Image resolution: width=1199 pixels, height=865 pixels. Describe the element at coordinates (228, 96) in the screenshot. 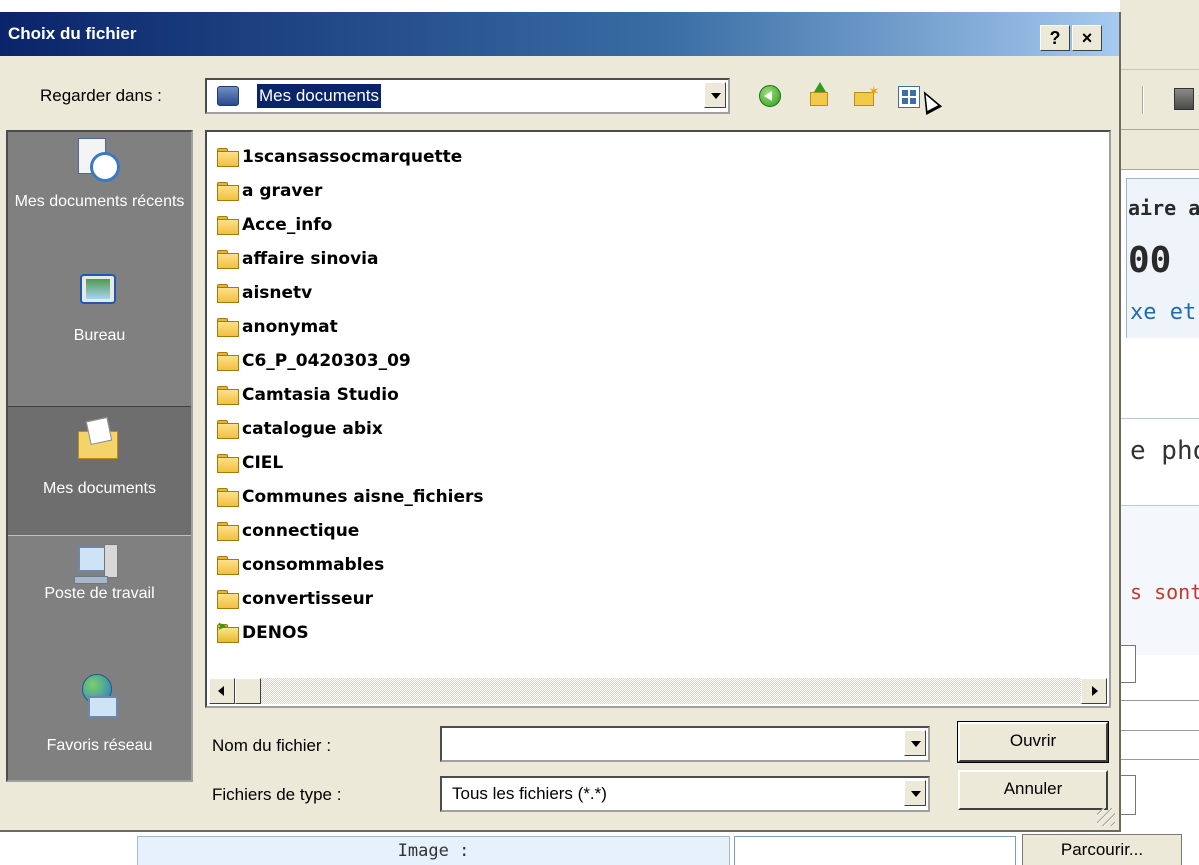

I see `my-documents-icon` at that location.